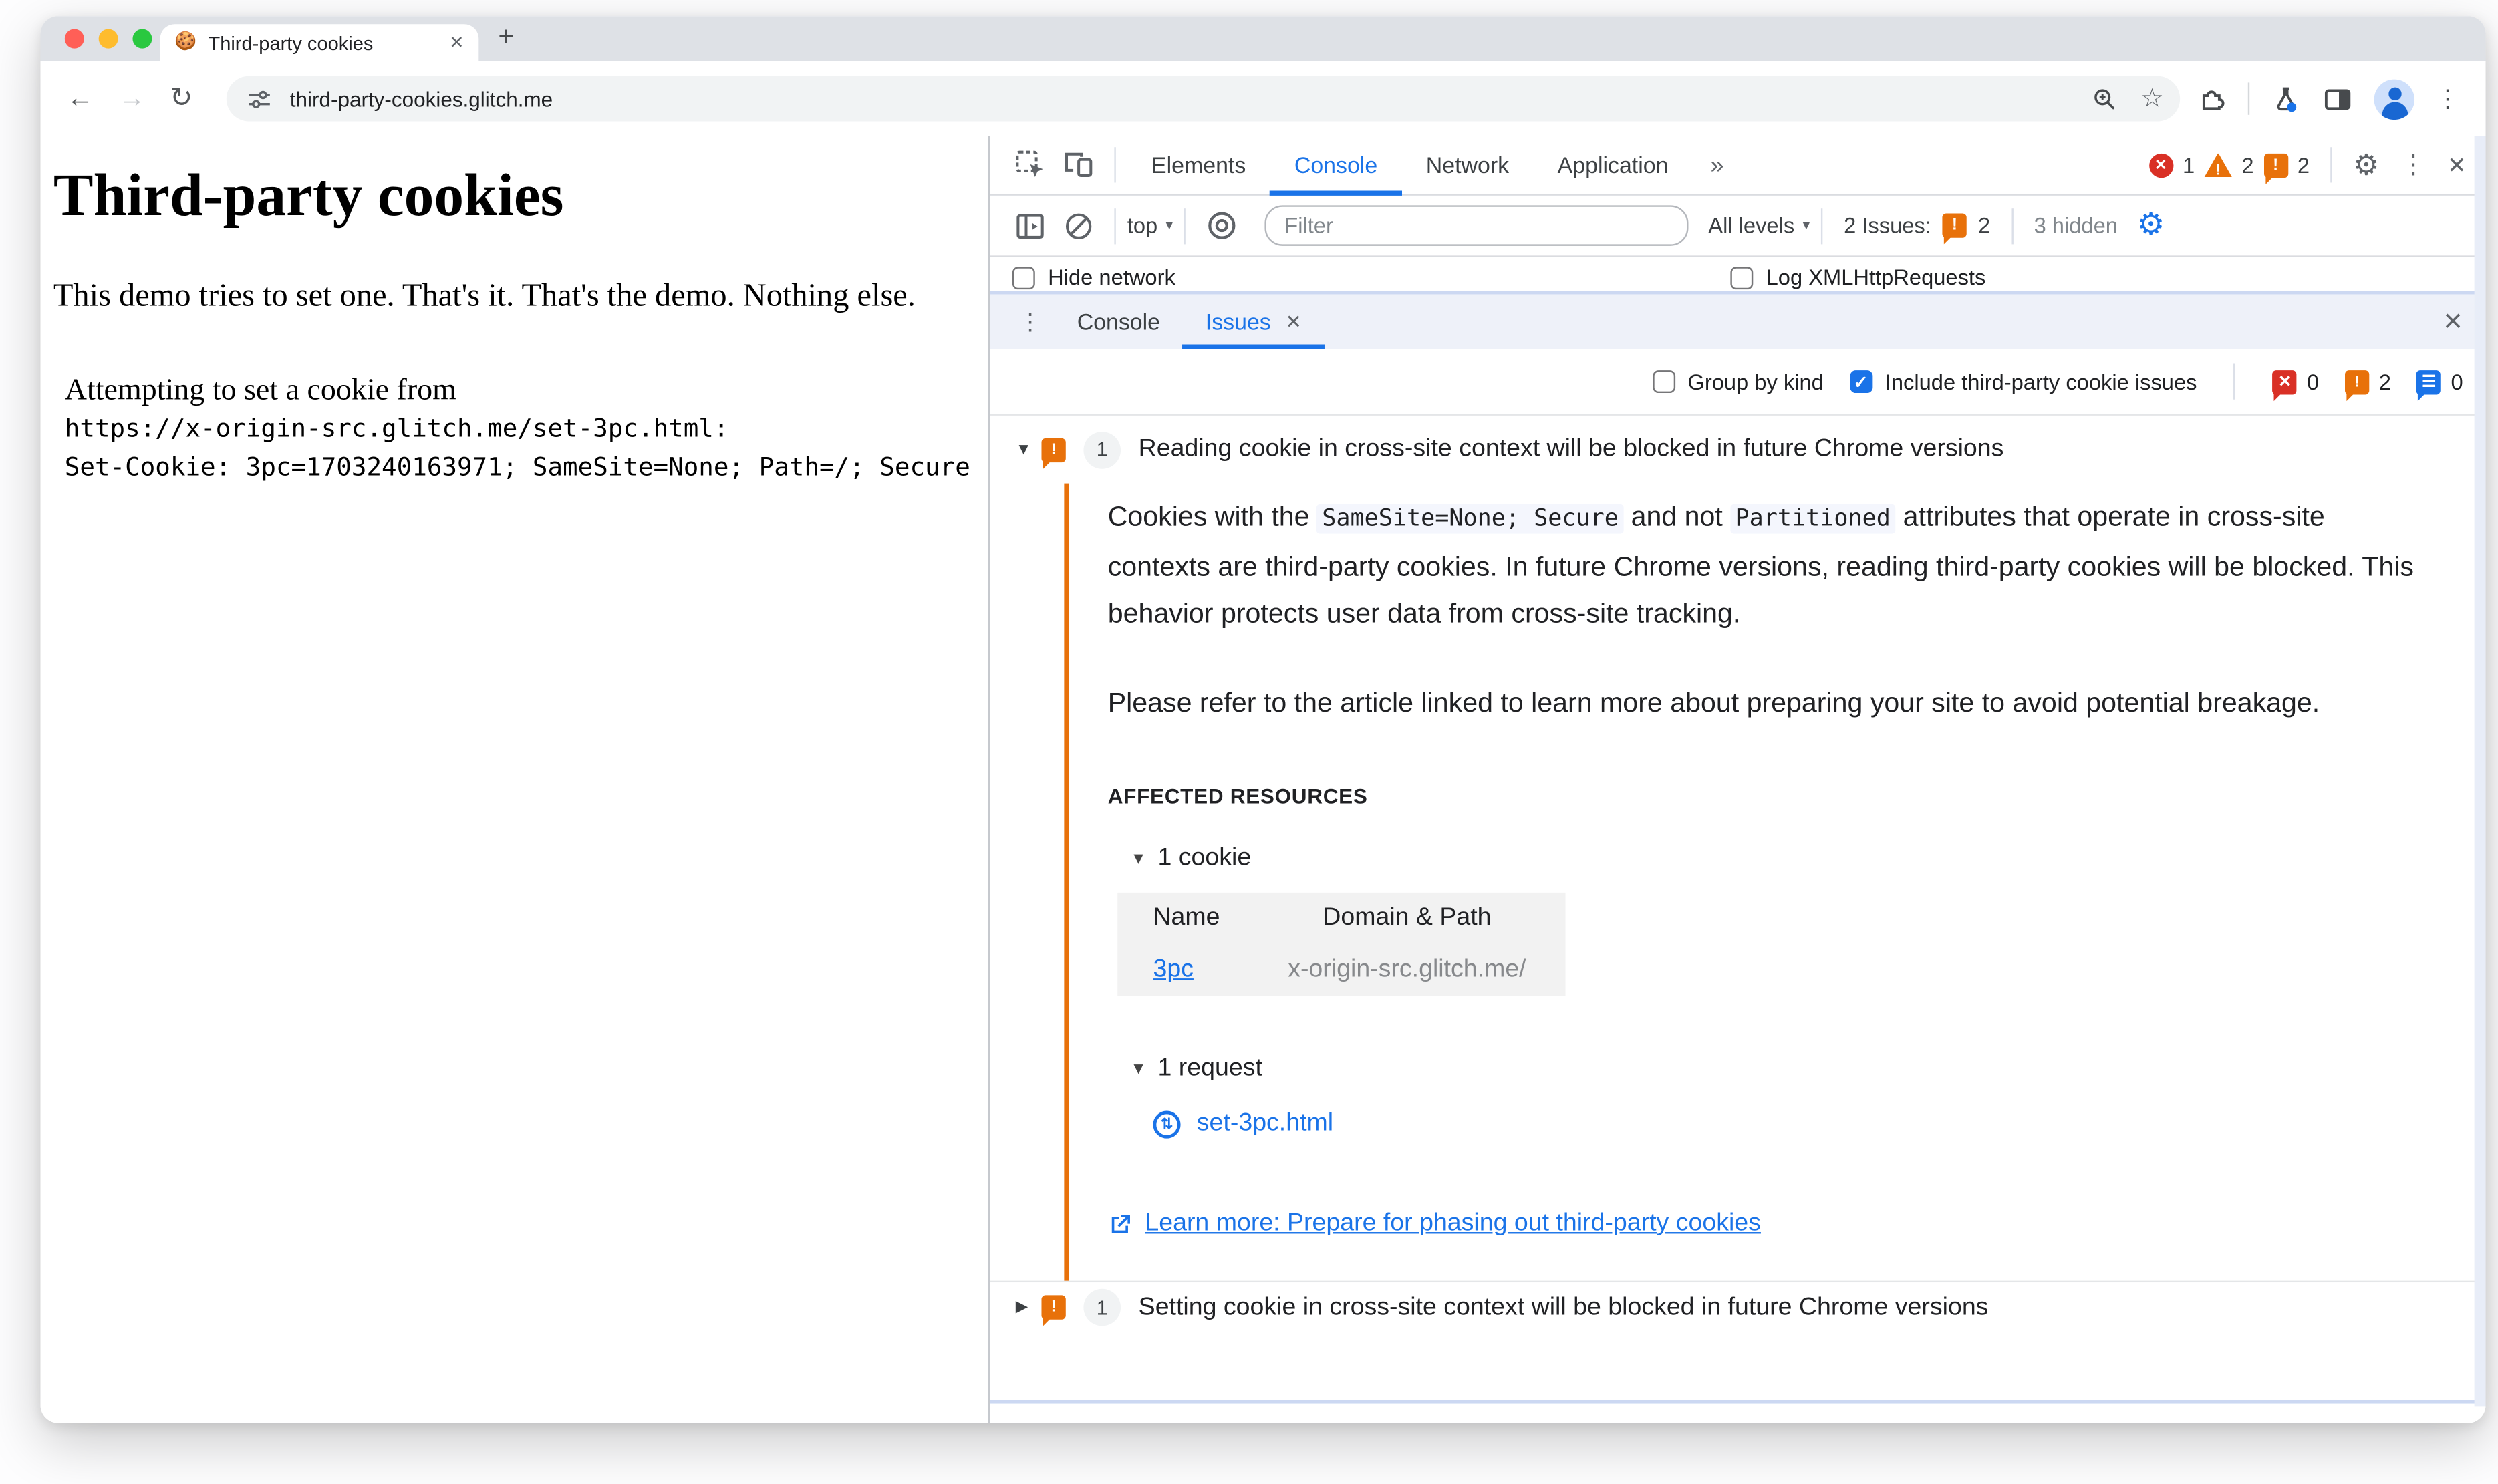  Describe the element at coordinates (259, 98) in the screenshot. I see `site-settings-icon` at that location.